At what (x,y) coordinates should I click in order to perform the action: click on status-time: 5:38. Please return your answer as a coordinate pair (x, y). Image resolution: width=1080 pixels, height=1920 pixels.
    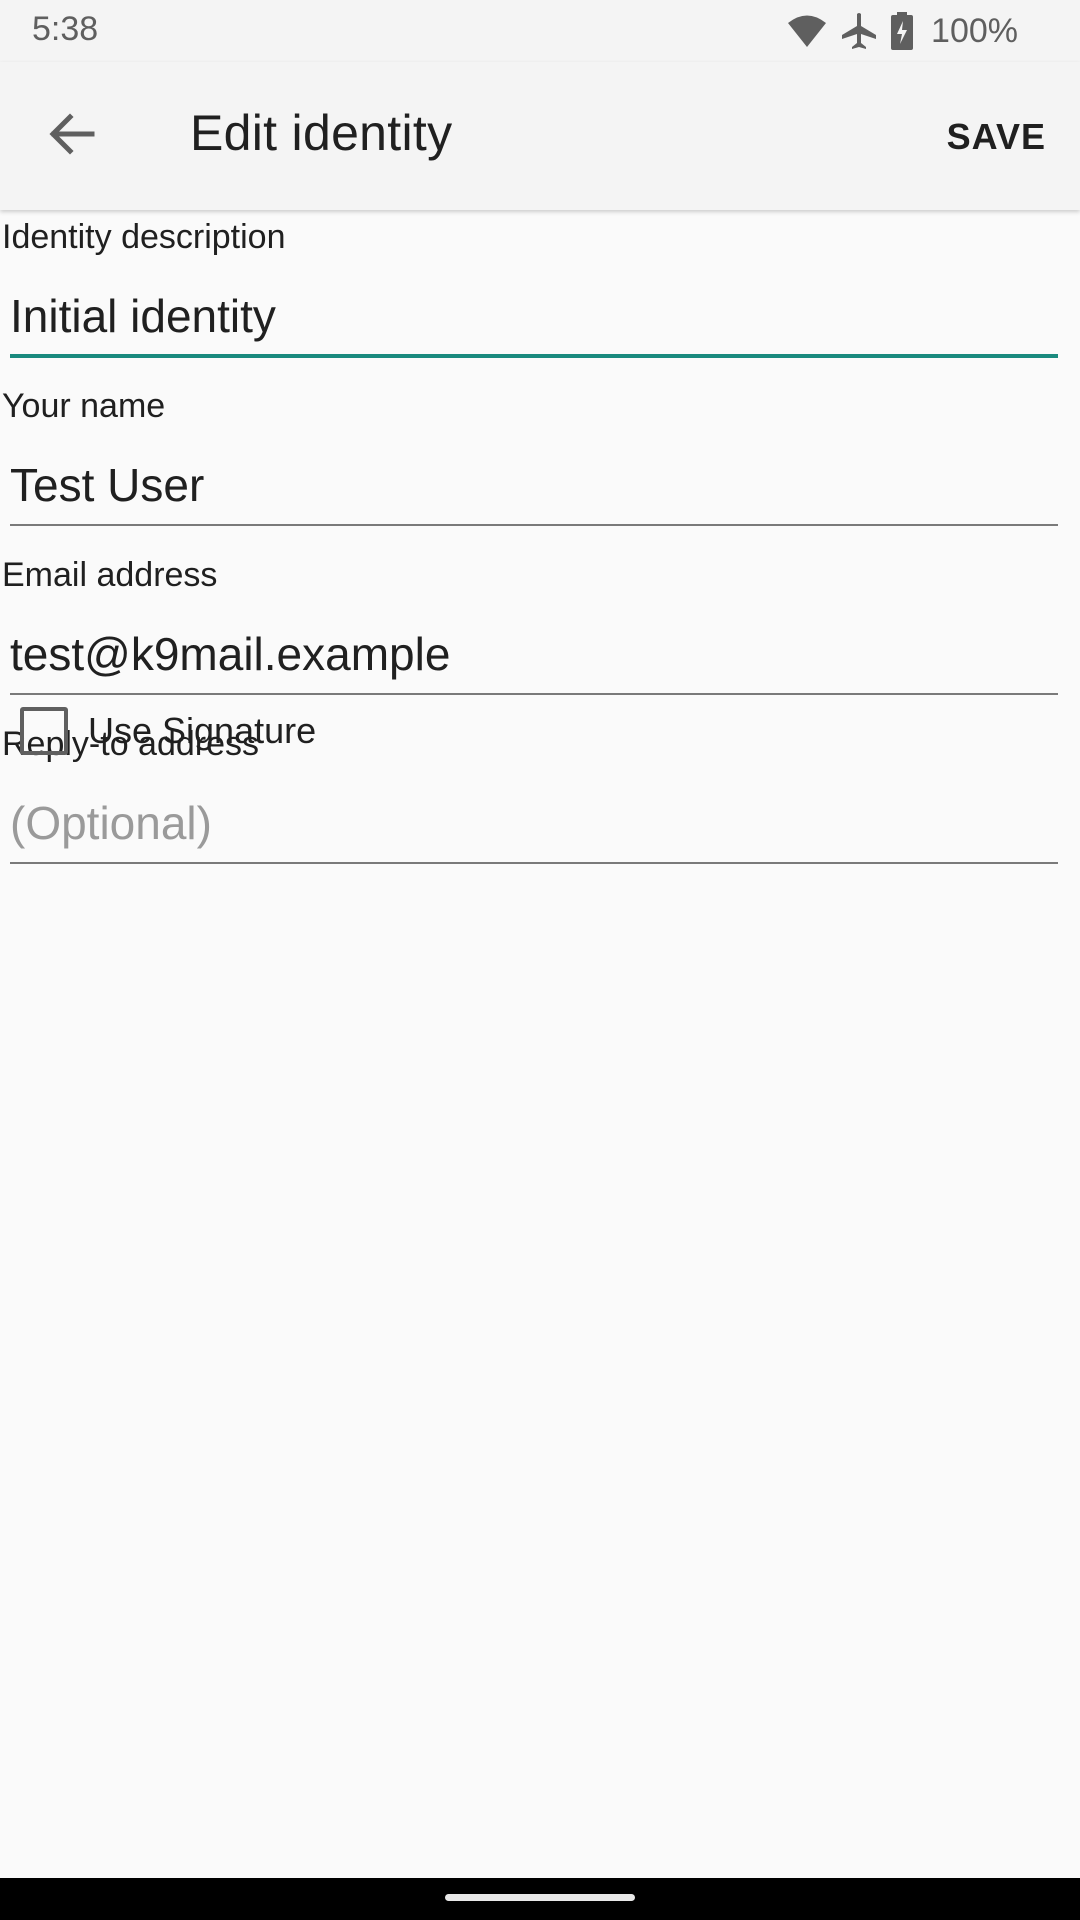
    Looking at the image, I should click on (65, 29).